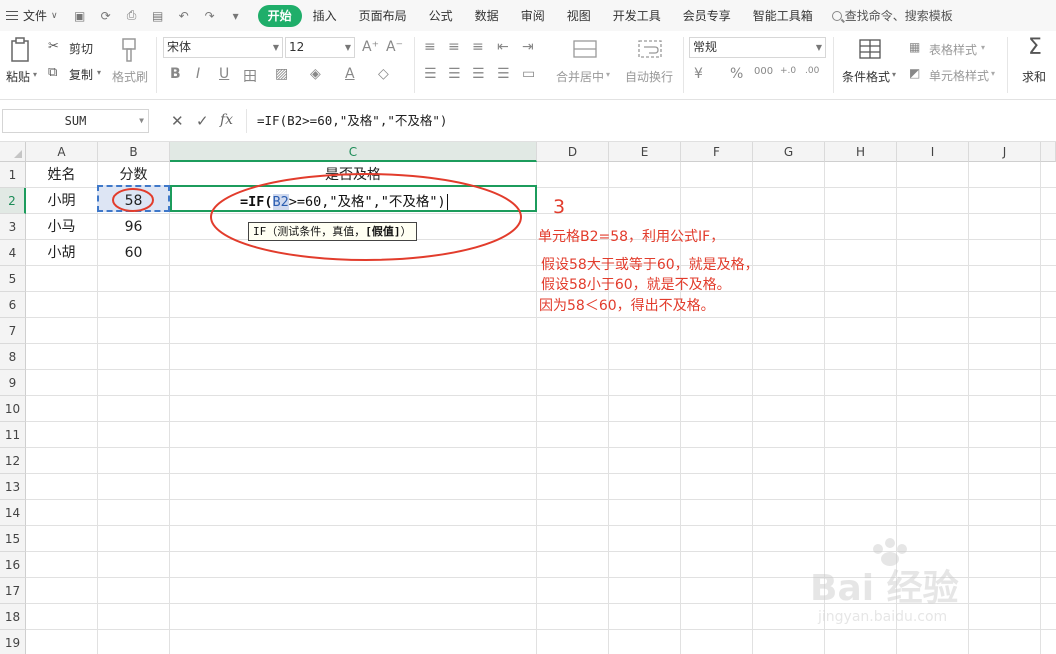 Image resolution: width=1056 pixels, height=654 pixels. Describe the element at coordinates (279, 15) in the screenshot. I see `tab-home: 开始` at that location.